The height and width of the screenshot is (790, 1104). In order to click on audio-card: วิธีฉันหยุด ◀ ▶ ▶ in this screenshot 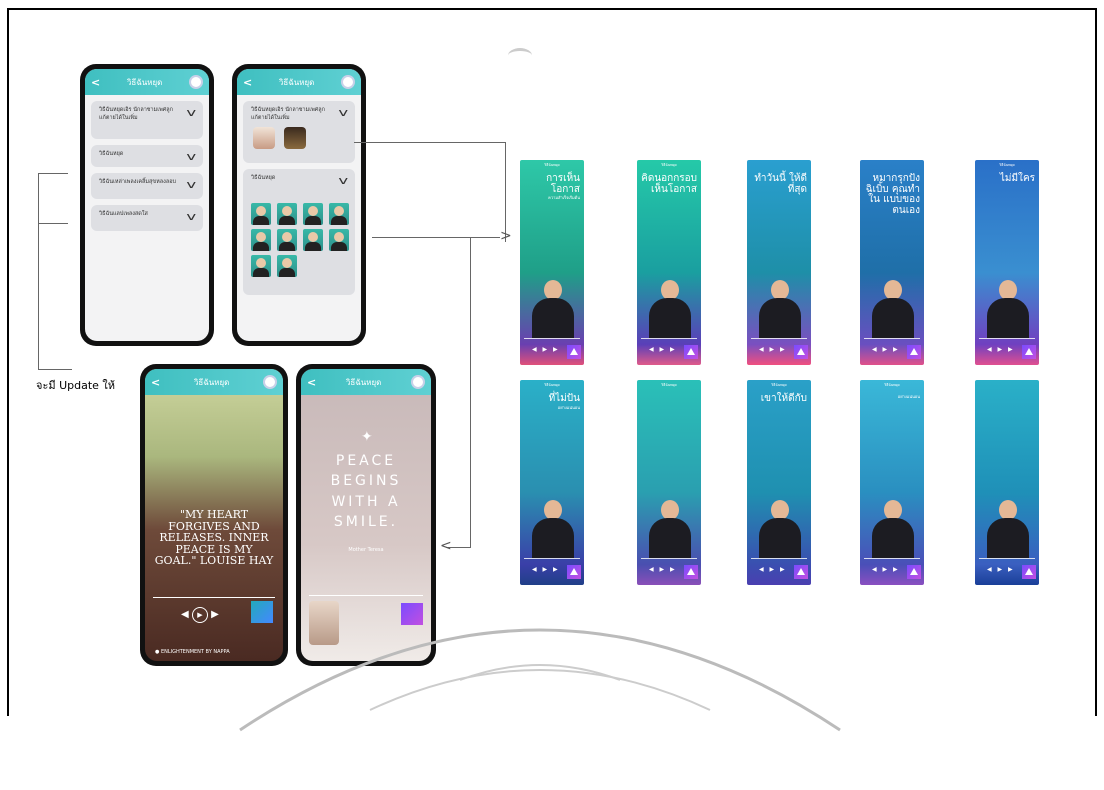, I will do `click(669, 482)`.